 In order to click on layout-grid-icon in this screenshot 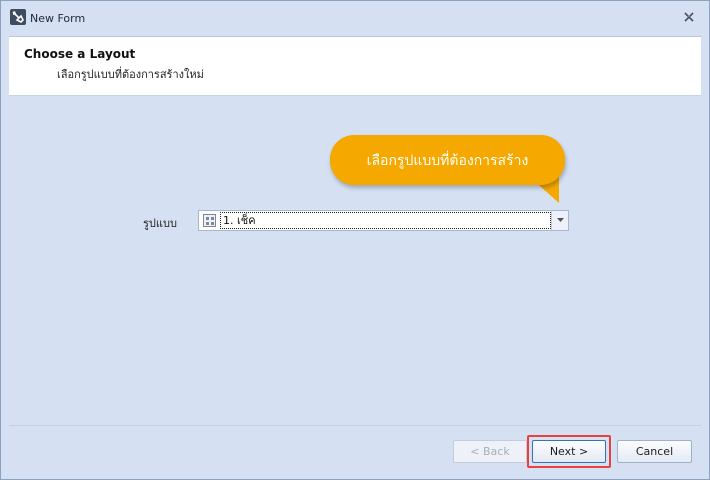, I will do `click(209, 220)`.